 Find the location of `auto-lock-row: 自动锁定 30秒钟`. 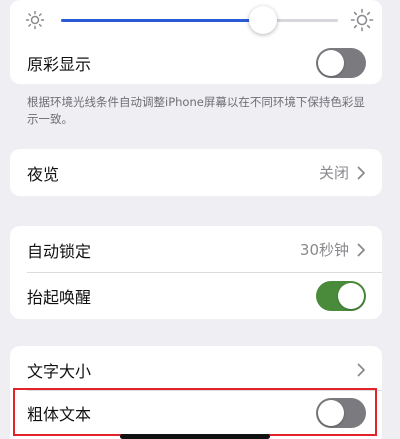

auto-lock-row: 自动锁定 30秒钟 is located at coordinates (196, 249).